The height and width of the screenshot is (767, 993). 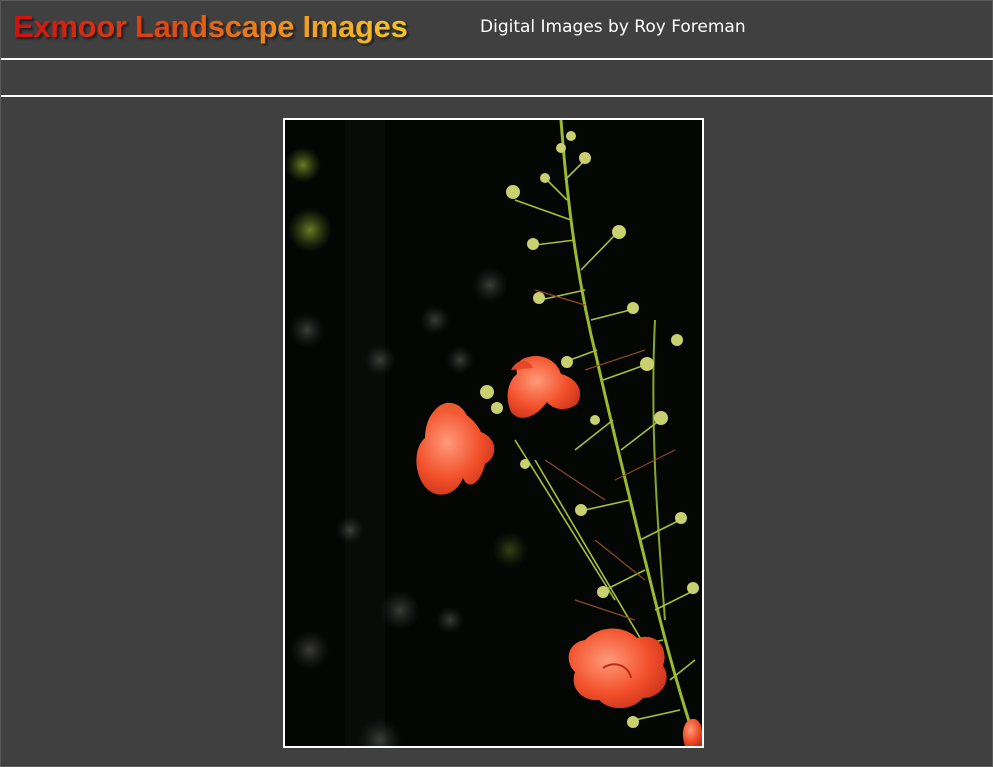 What do you see at coordinates (210, 27) in the screenshot?
I see `site-title: Exmoor Landscape Images` at bounding box center [210, 27].